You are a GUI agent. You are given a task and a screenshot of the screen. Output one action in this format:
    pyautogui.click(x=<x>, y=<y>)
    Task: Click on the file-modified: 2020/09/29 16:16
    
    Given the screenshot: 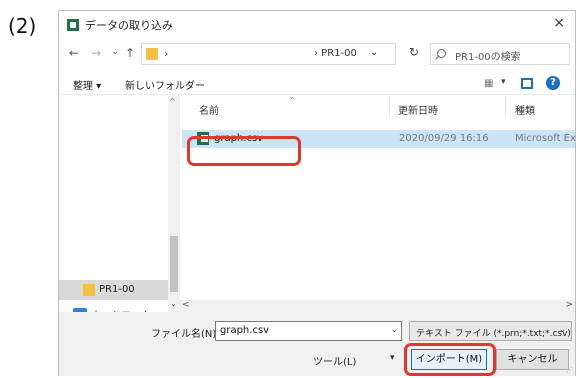 What is the action you would take?
    pyautogui.click(x=444, y=138)
    